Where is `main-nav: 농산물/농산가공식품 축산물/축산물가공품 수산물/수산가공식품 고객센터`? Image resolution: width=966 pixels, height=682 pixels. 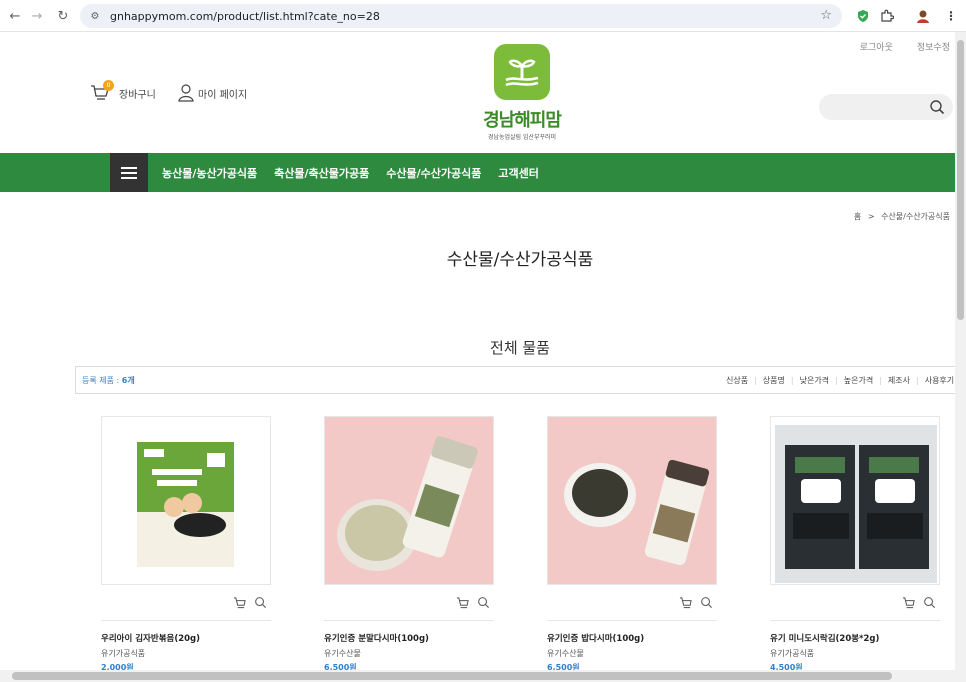
main-nav: 농산물/농산가공식품 축산물/축산물가공품 수산물/수산가공식품 고객센터 is located at coordinates (483, 172).